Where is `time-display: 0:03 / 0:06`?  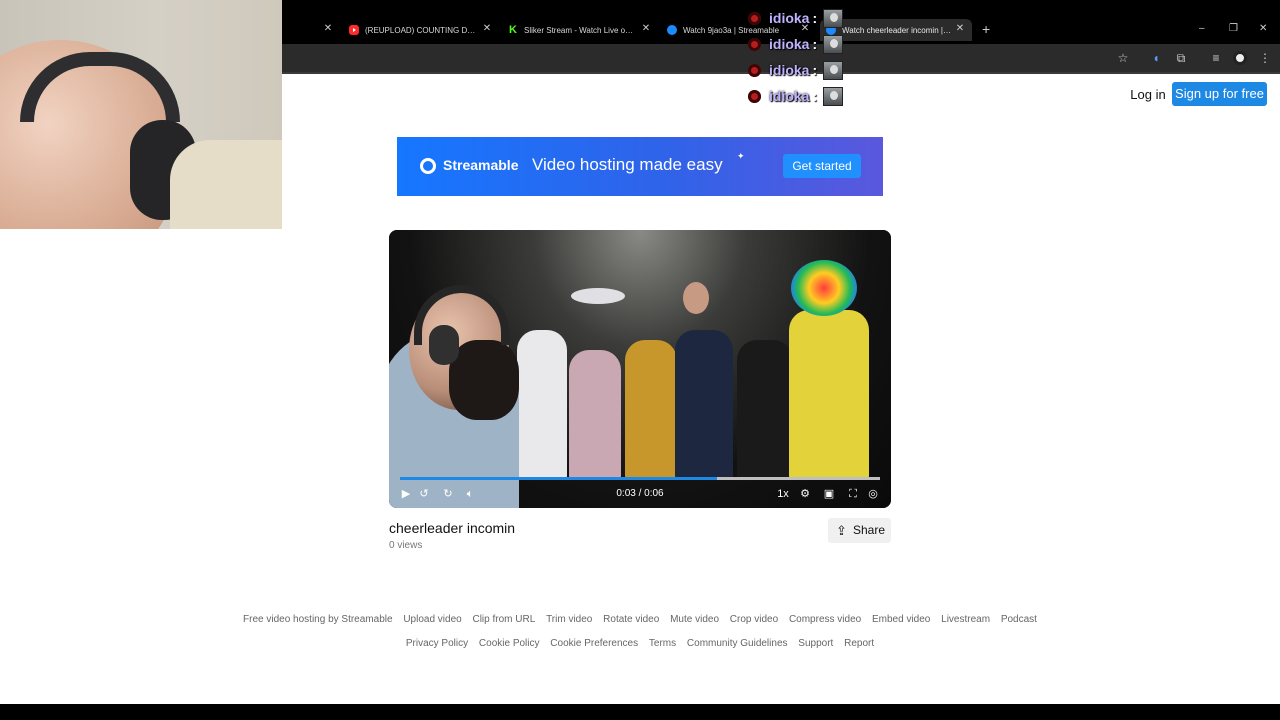
time-display: 0:03 / 0:06 is located at coordinates (640, 493).